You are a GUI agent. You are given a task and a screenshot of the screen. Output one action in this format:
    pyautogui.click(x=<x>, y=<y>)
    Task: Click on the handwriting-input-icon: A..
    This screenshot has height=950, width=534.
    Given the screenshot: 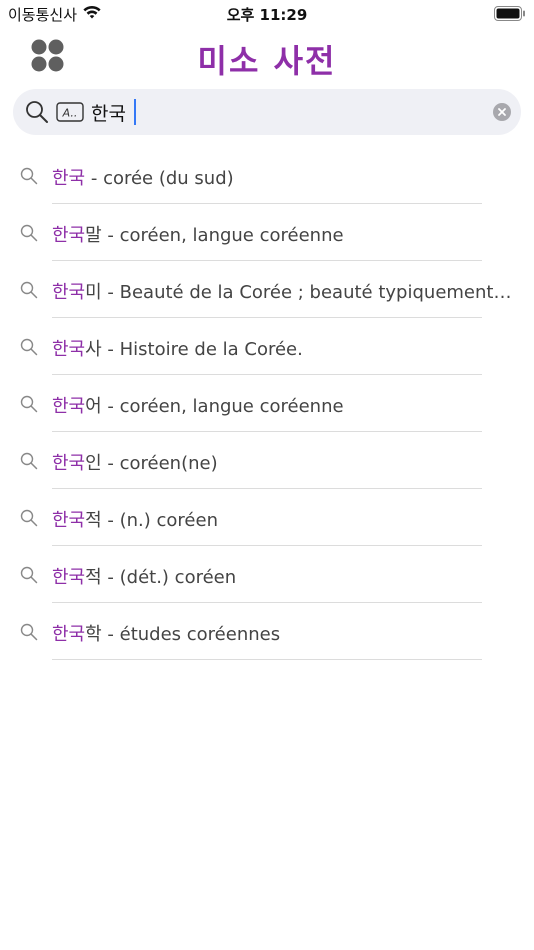 What is the action you would take?
    pyautogui.click(x=70, y=112)
    